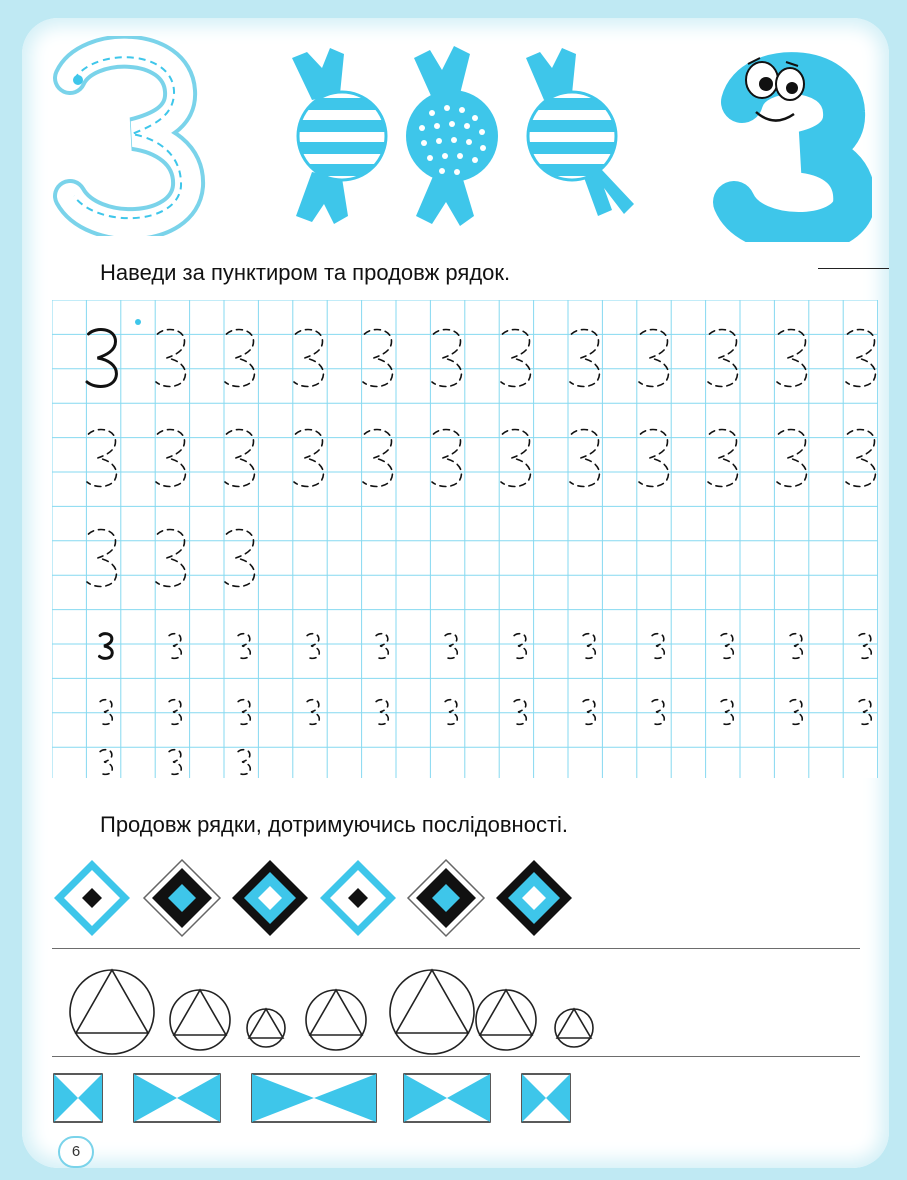  I want to click on candy-group, so click(463, 136).